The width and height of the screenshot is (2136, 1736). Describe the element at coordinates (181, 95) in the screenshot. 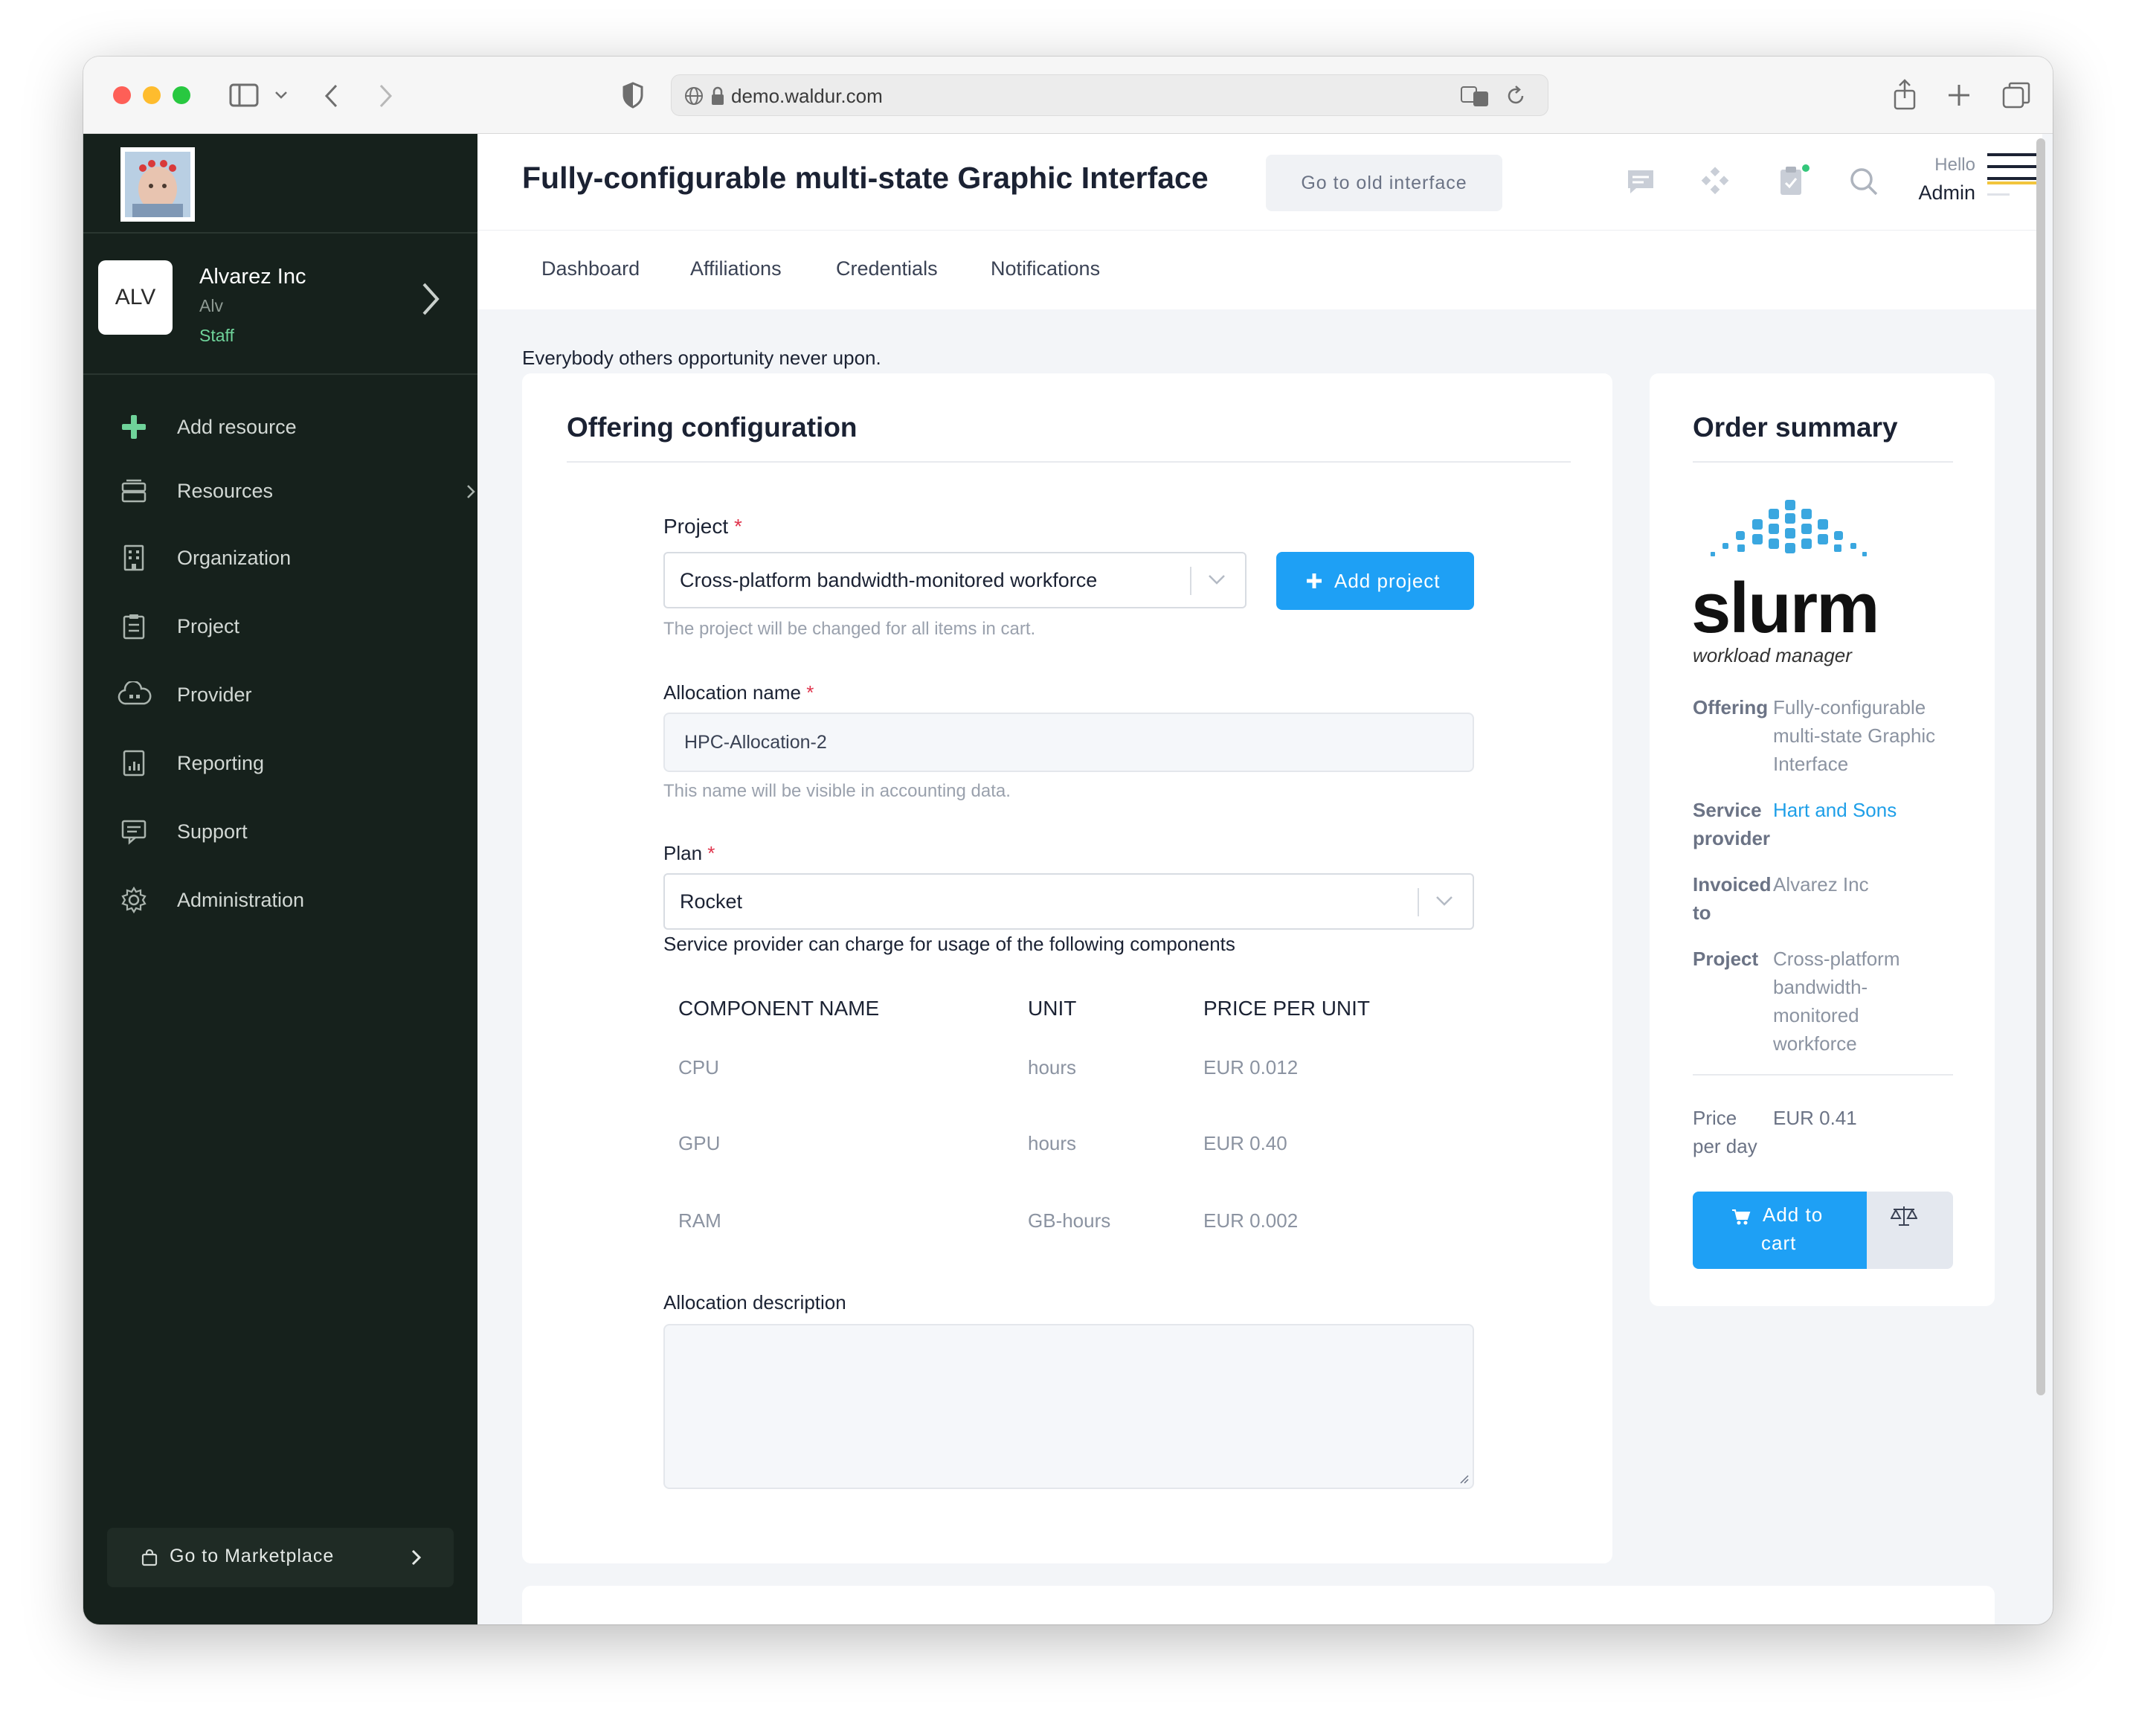

I see `zoom-window-button` at that location.